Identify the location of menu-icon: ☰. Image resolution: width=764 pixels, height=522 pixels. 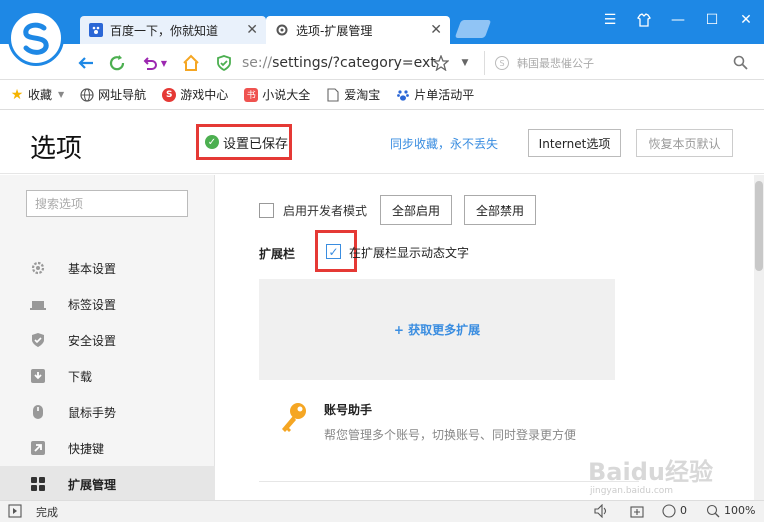
(610, 20).